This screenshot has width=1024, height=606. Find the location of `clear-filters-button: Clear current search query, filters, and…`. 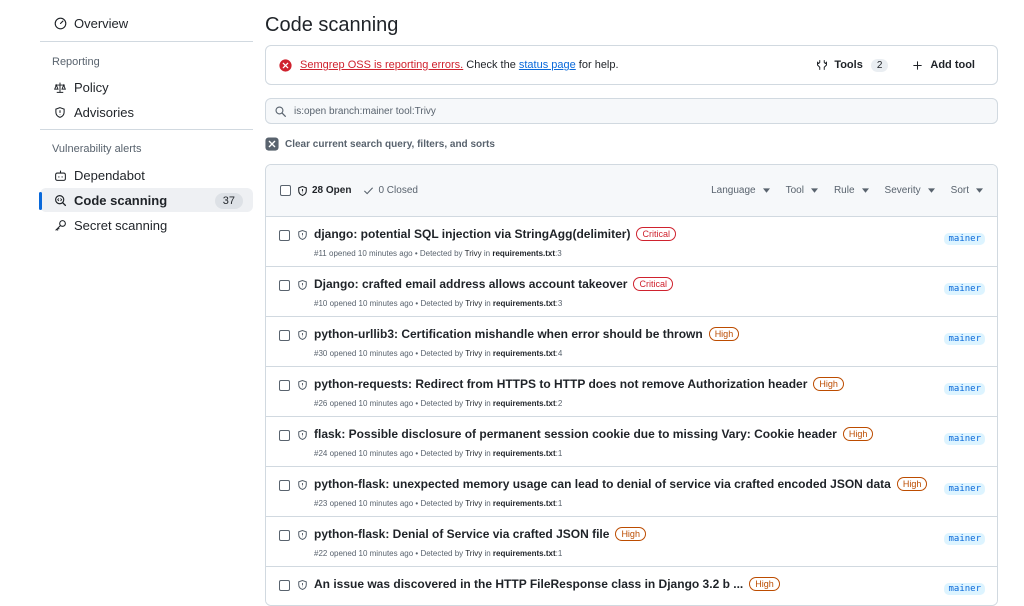

clear-filters-button: Clear current search query, filters, and… is located at coordinates (380, 144).